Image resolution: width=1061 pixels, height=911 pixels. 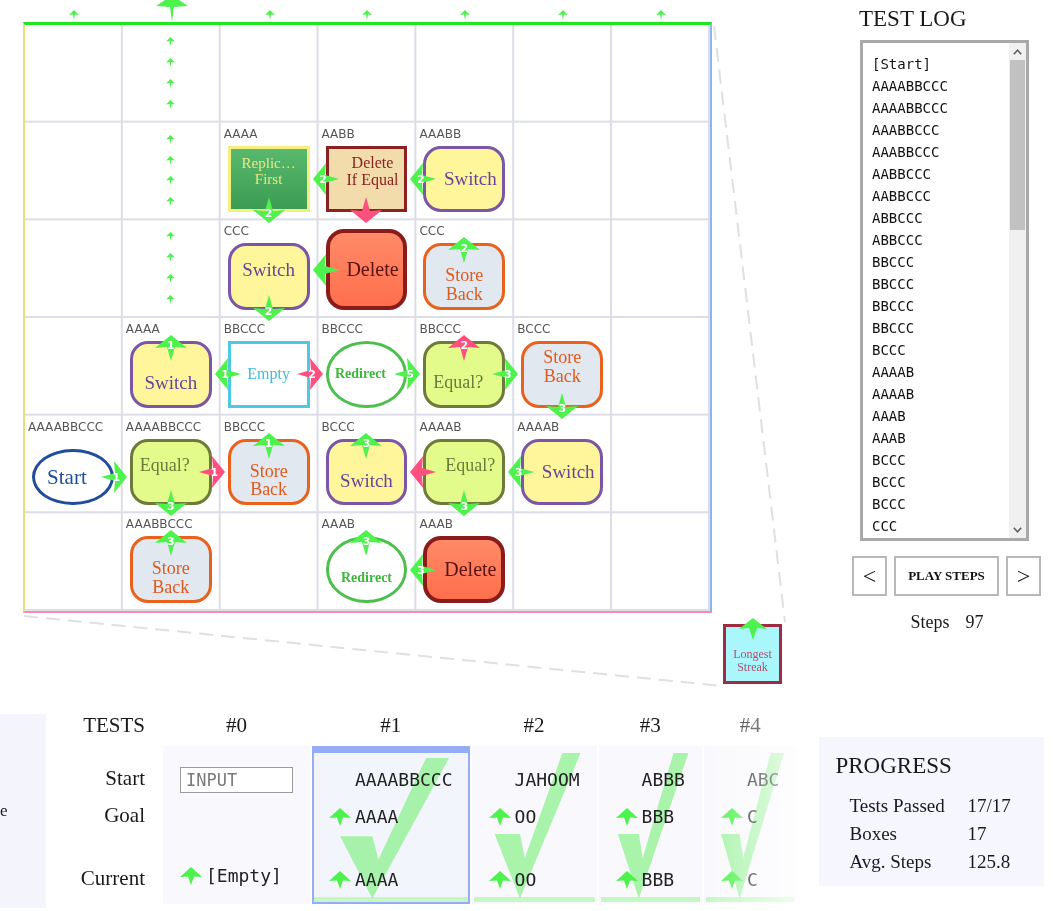 What do you see at coordinates (658, 880) in the screenshot?
I see `current-value: BBB` at bounding box center [658, 880].